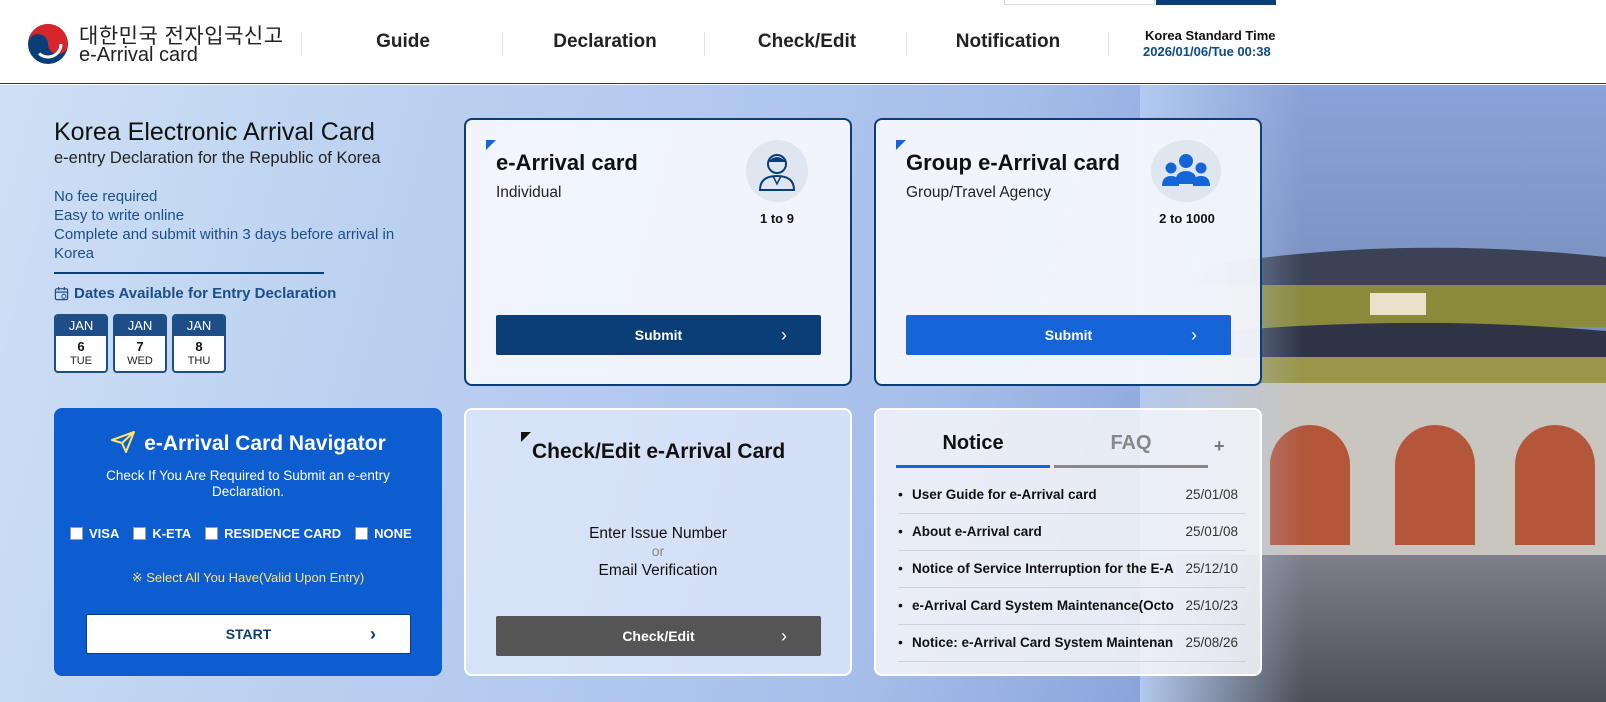 The width and height of the screenshot is (1606, 702). Describe the element at coordinates (1210, 35) in the screenshot. I see `time-zone-label: Korea Standard Time` at that location.